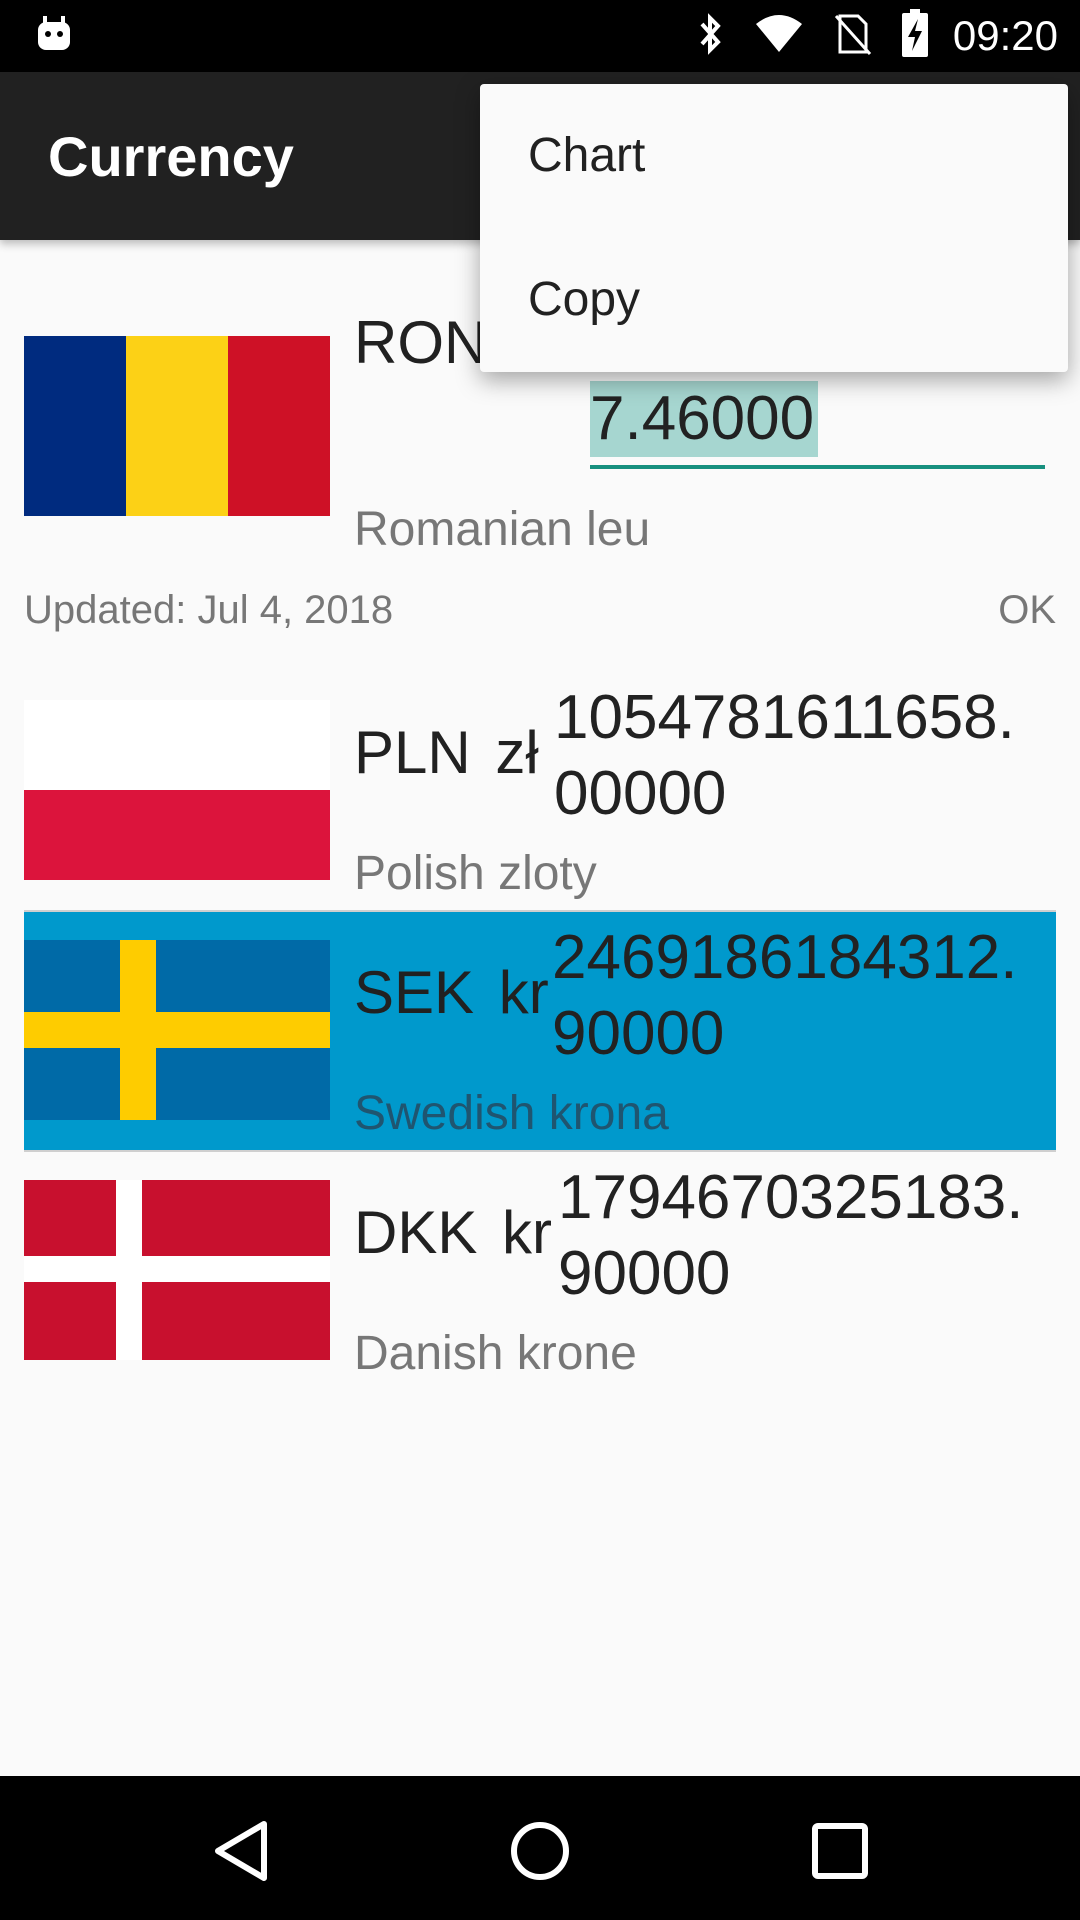 The height and width of the screenshot is (1920, 1080). Describe the element at coordinates (1027, 610) in the screenshot. I see `update-status: OK` at that location.